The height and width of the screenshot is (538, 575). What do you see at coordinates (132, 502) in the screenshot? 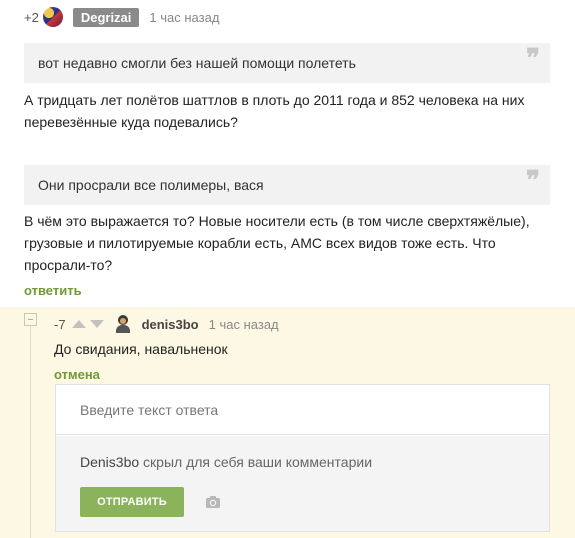
I see `submit-button: ОТПРАВИТЬ` at bounding box center [132, 502].